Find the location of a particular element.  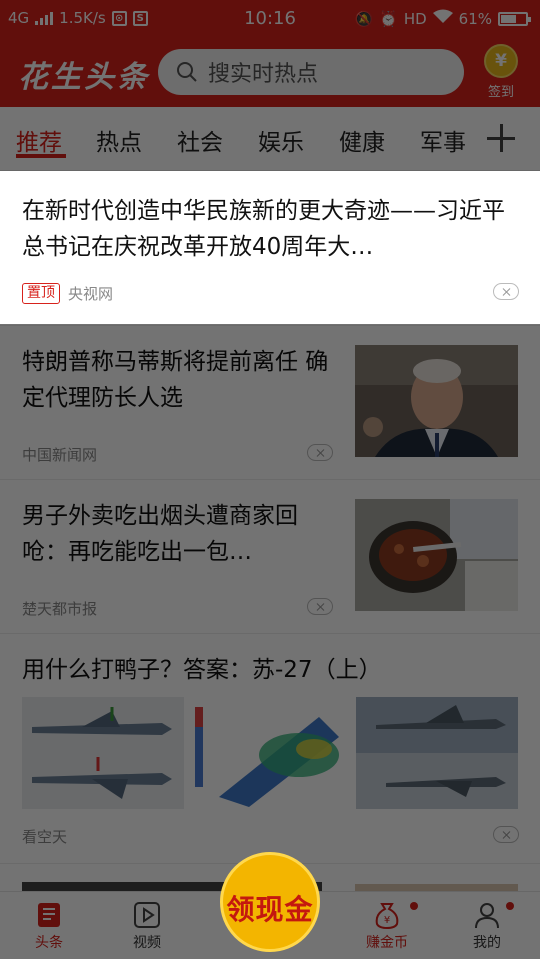

coin-icon: ¥ is located at coordinates (501, 61).